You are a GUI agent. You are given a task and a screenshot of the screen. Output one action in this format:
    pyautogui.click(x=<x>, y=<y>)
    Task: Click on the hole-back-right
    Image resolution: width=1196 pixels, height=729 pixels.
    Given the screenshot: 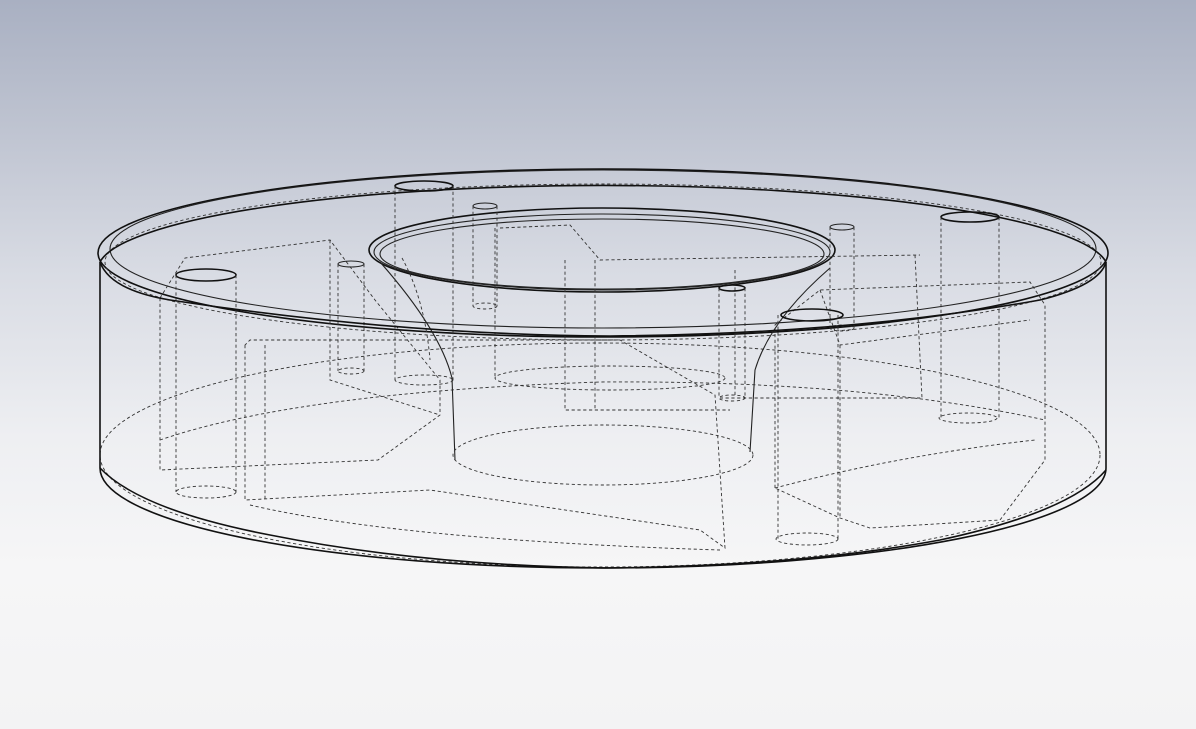 What is the action you would take?
    pyautogui.click(x=969, y=317)
    